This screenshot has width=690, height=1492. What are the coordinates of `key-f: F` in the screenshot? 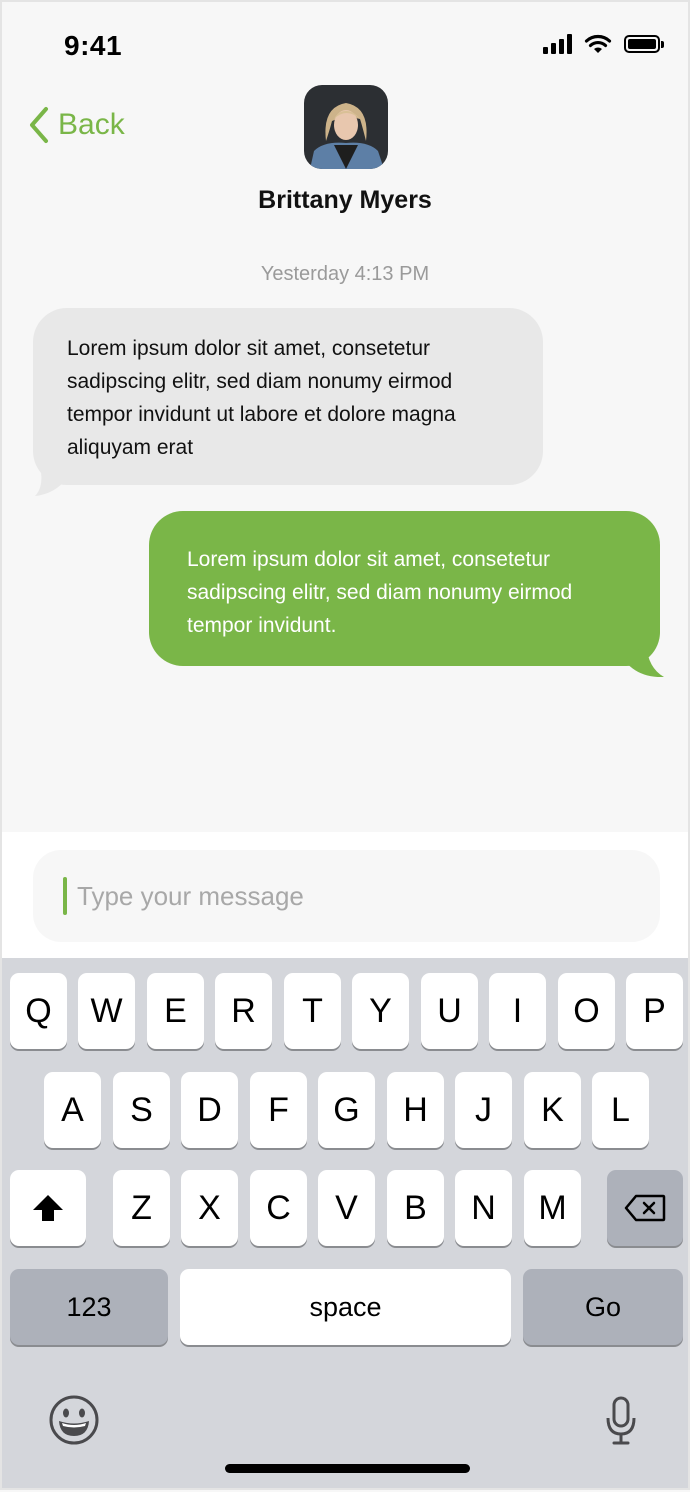 It's located at (278, 1110).